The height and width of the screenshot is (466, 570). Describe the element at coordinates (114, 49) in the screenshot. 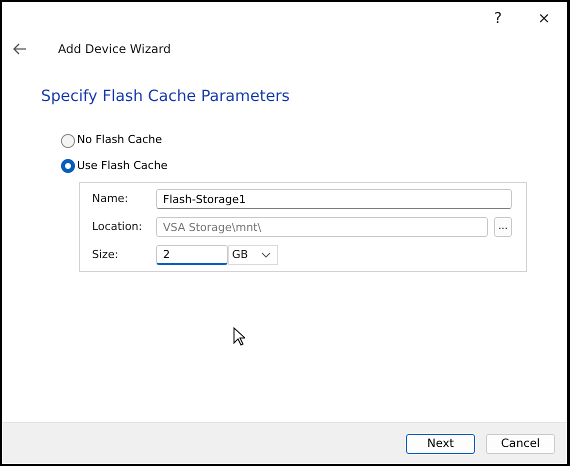

I see `wizard-title: Add Device Wizard` at that location.